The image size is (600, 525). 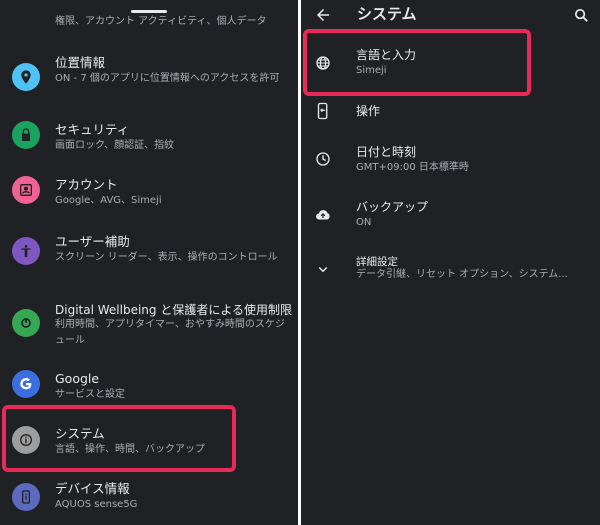 I want to click on wellbeing-icon, so click(x=26, y=323).